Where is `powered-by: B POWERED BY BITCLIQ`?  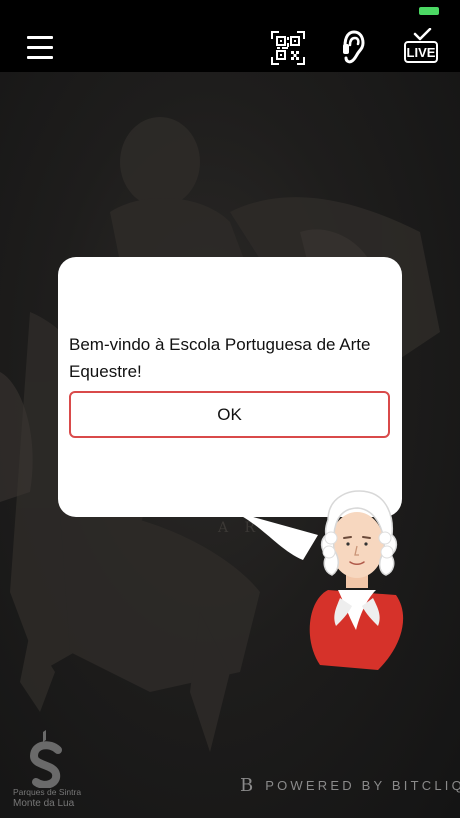 powered-by: B POWERED BY BITCLIQ is located at coordinates (350, 785).